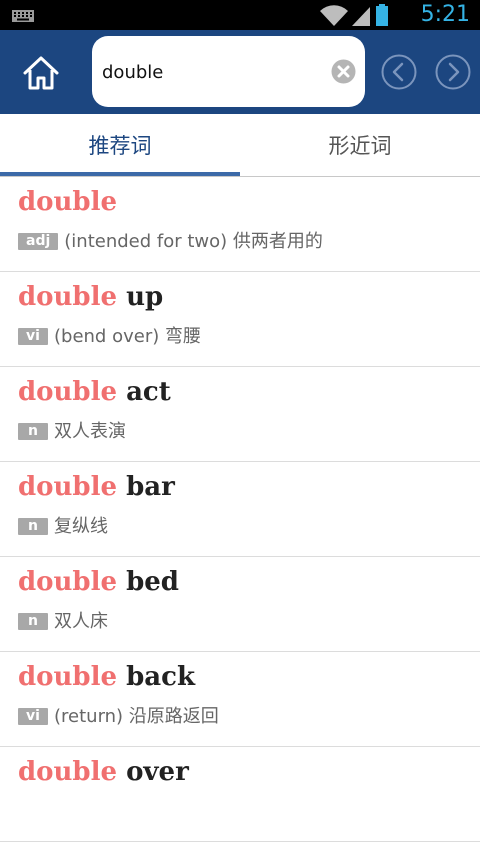 Image resolution: width=480 pixels, height=842 pixels. What do you see at coordinates (146, 487) in the screenshot?
I see `word-rest: bar` at bounding box center [146, 487].